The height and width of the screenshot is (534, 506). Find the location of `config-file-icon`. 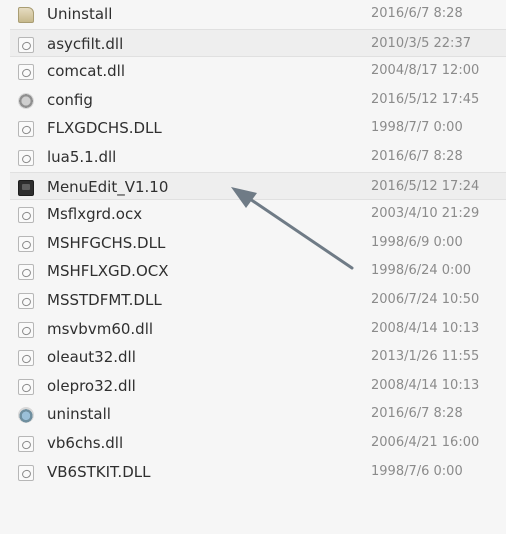

config-file-icon is located at coordinates (26, 100).